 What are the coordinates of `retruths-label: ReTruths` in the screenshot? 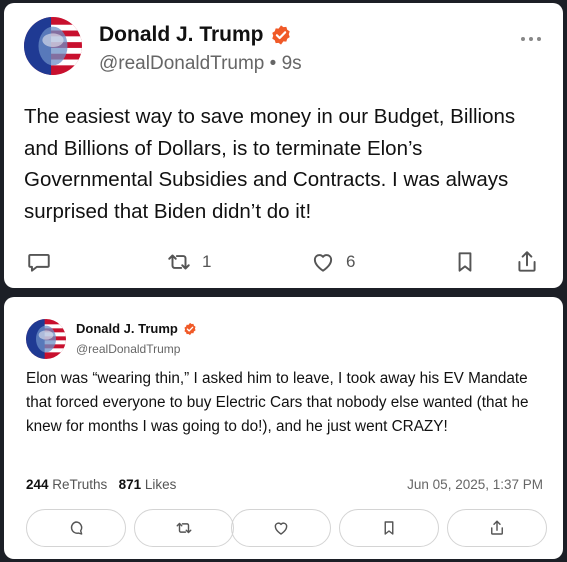 It's located at (79, 484).